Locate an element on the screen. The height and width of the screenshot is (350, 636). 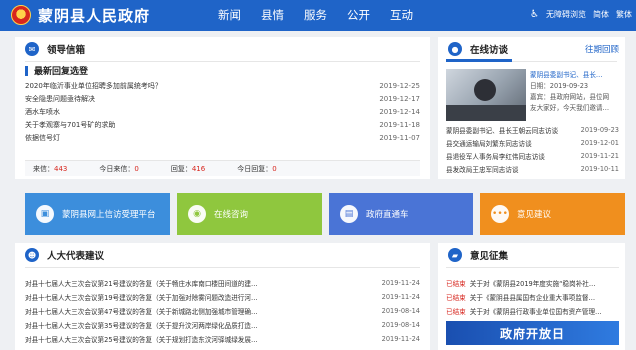
mailbox-icon: ✉ is located at coordinates (32, 49).